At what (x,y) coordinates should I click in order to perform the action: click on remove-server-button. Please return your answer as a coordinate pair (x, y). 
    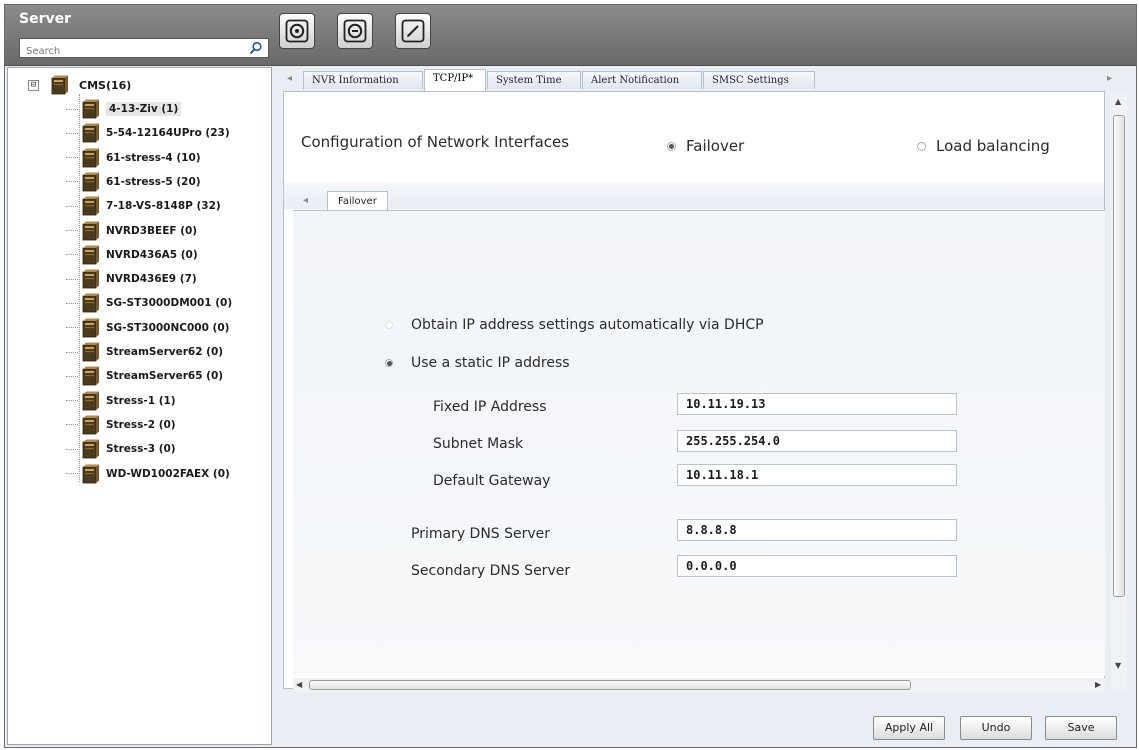
    Looking at the image, I should click on (355, 31).